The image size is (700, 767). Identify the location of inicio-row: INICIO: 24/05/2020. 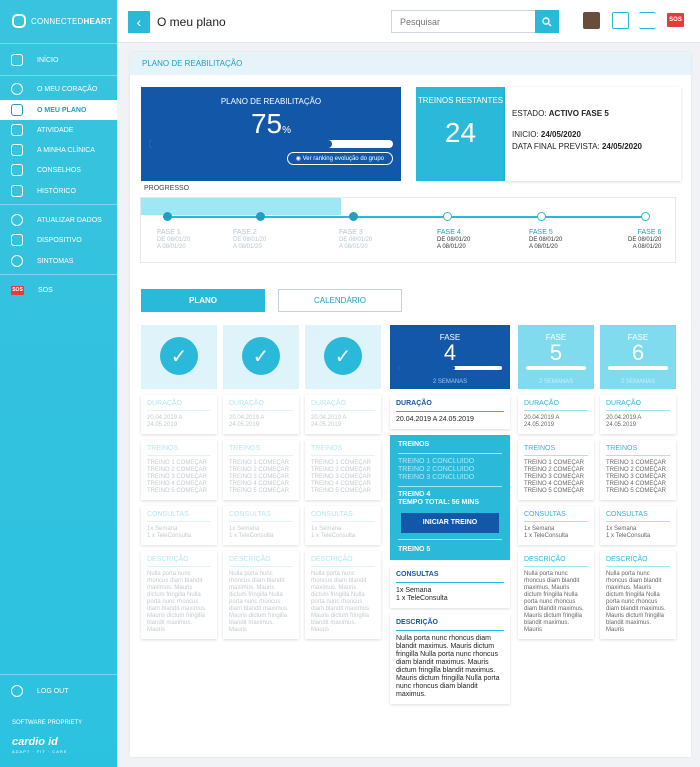
(593, 134).